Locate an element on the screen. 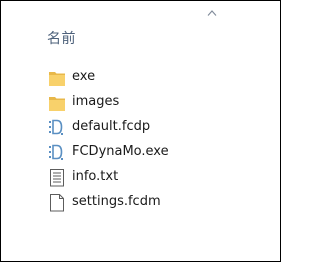  file-name: settings.fcdm is located at coordinates (116, 201).